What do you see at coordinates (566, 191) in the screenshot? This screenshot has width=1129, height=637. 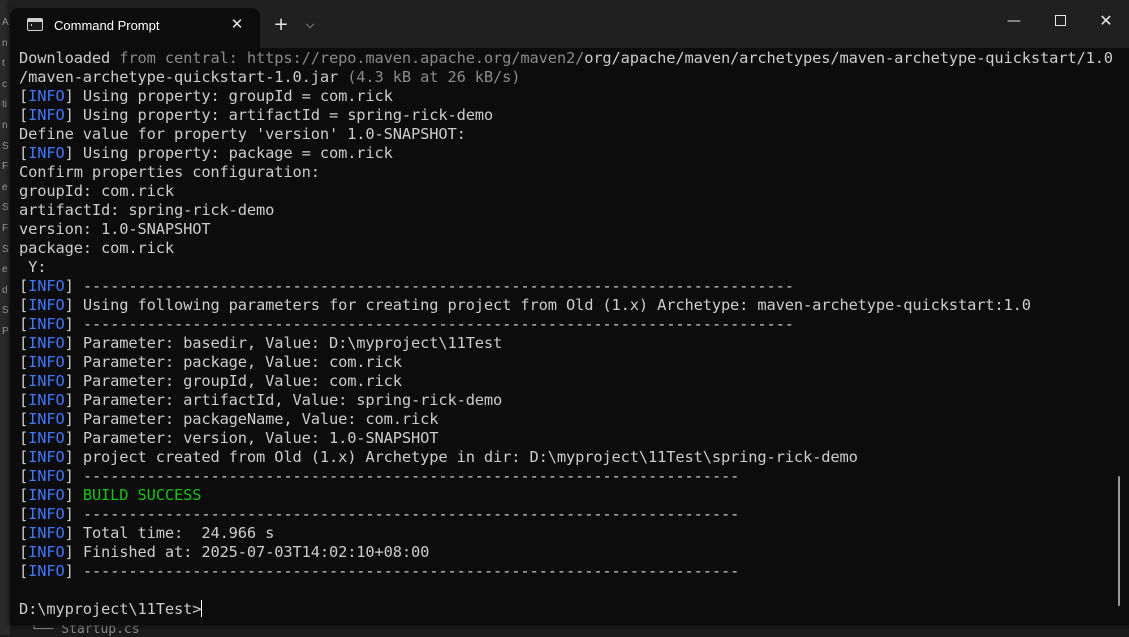 I see `terminal-line: groupId: com.rick` at bounding box center [566, 191].